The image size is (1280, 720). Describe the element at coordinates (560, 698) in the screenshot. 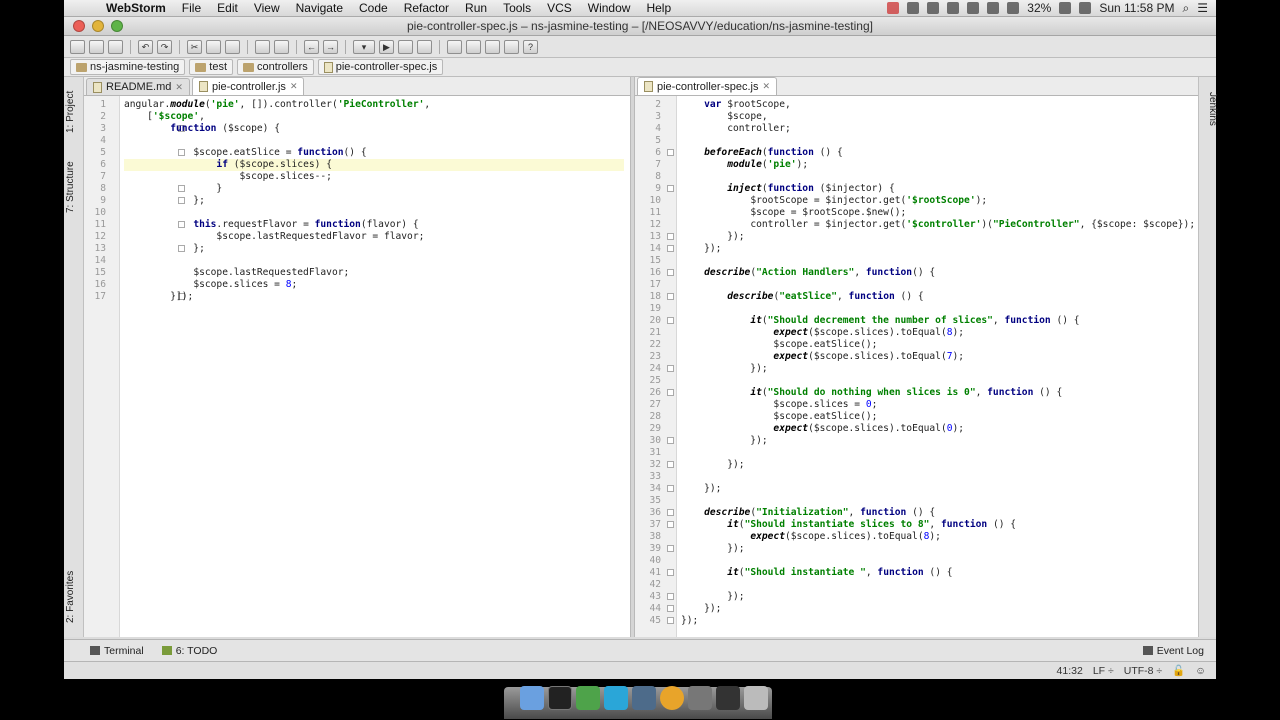

I see `terminal-app-icon` at that location.